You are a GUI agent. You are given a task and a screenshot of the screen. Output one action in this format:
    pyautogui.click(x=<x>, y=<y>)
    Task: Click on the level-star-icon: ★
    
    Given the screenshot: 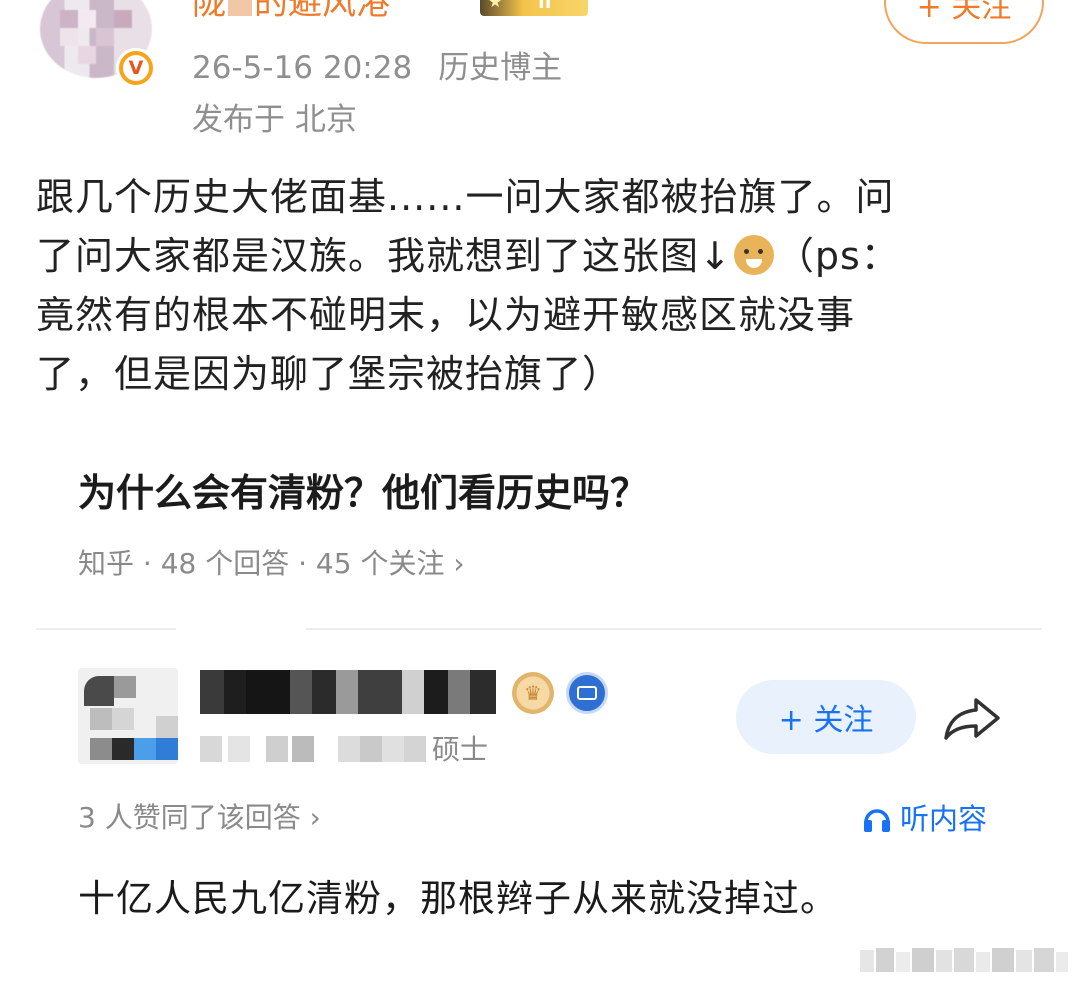 What is the action you would take?
    pyautogui.click(x=495, y=5)
    